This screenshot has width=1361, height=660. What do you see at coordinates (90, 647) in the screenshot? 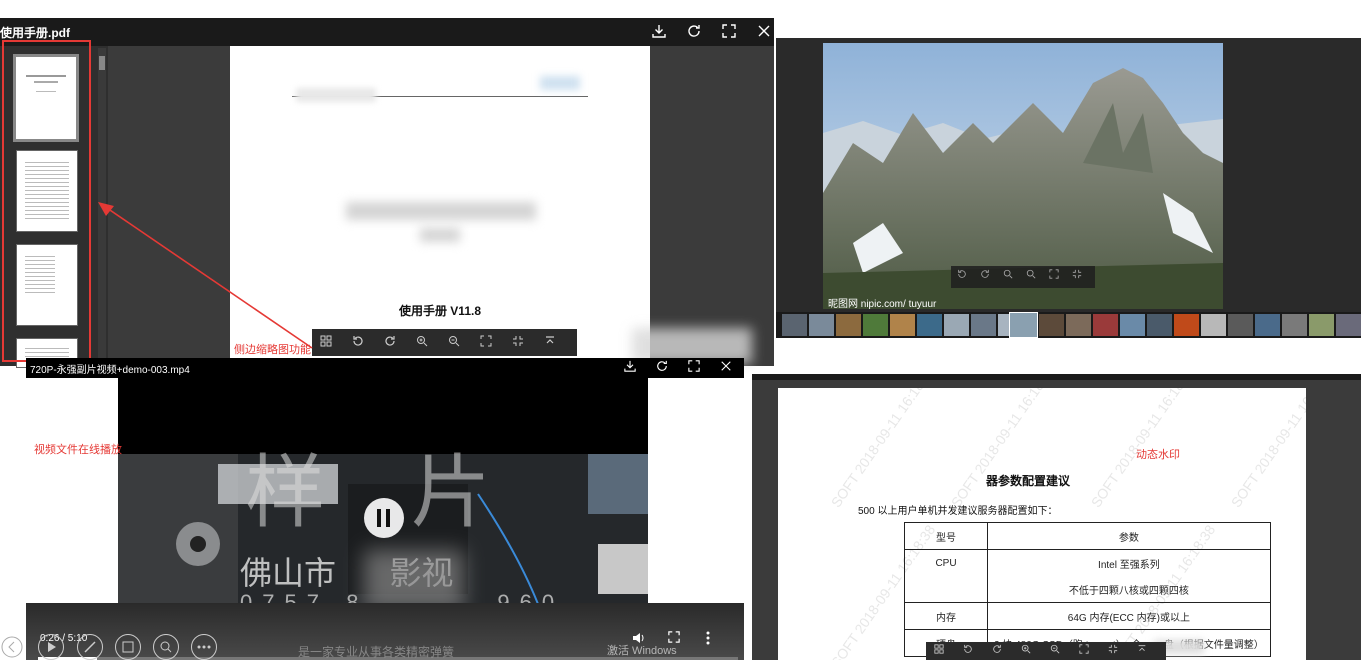
I see `edit-circle-icon` at bounding box center [90, 647].